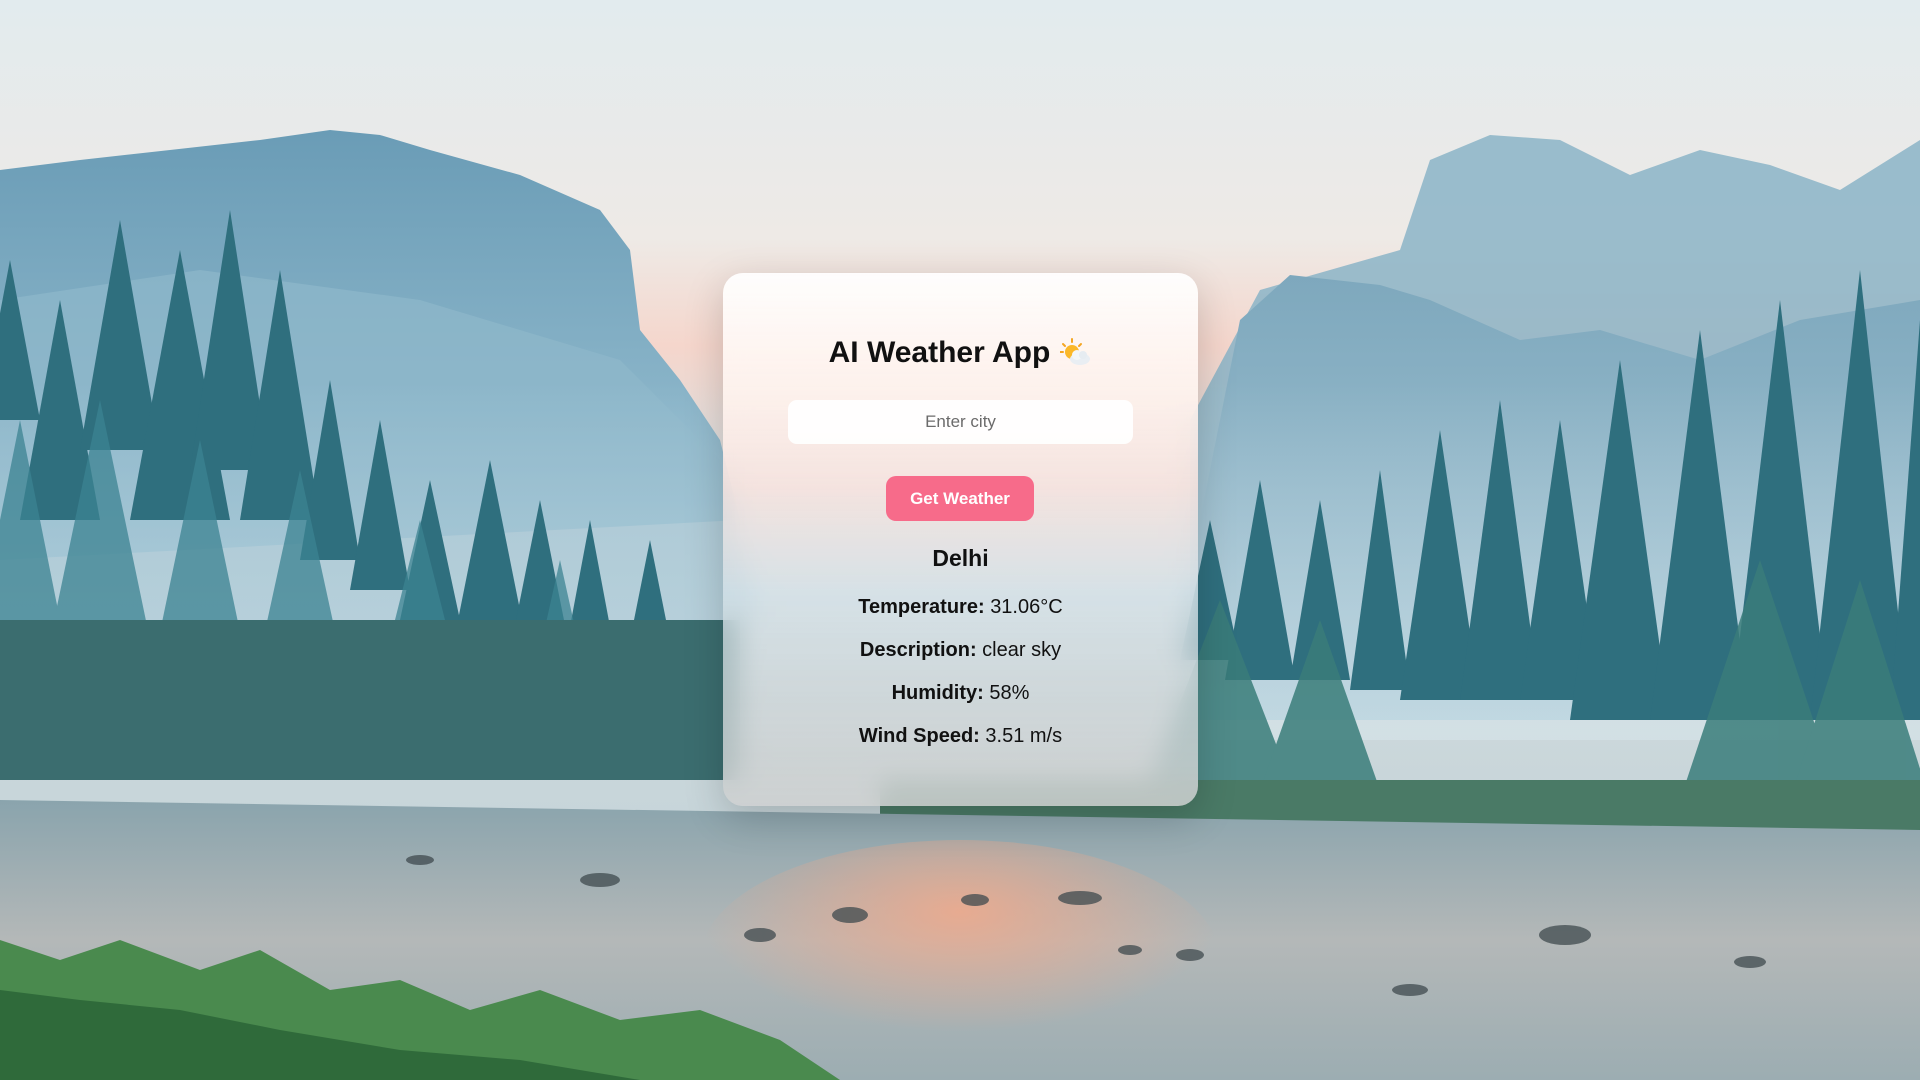 The width and height of the screenshot is (1920, 1080). Describe the element at coordinates (1009, 693) in the screenshot. I see `humidity-value: 58%` at that location.